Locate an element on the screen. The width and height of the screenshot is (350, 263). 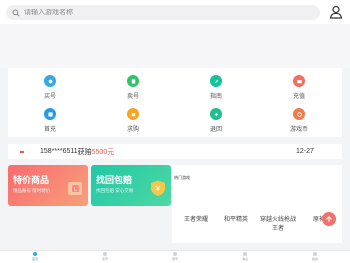
tab-label: 消息 is located at coordinates (244, 259).